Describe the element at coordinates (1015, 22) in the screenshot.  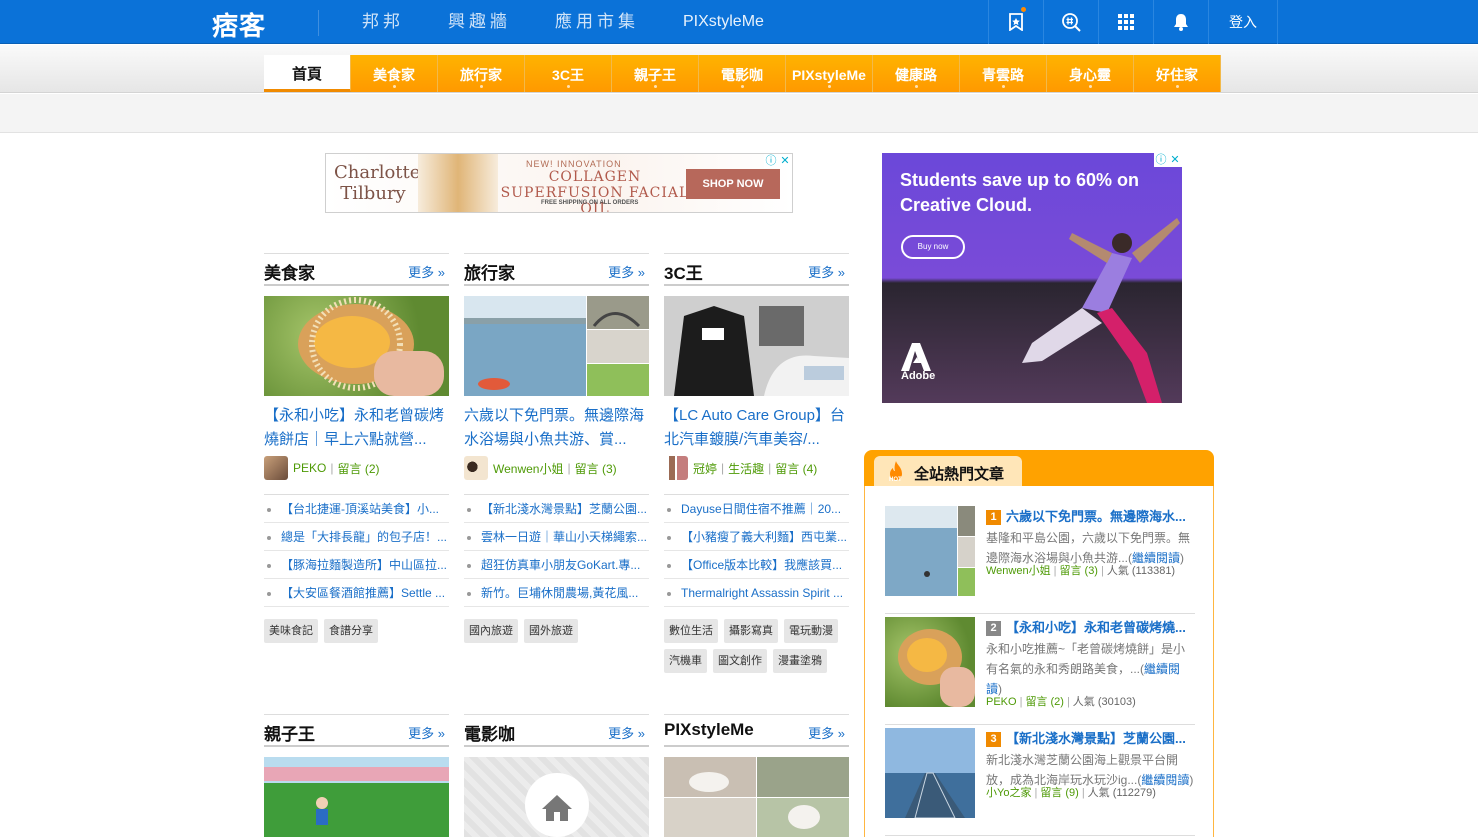
I see `bookmark-icon` at that location.